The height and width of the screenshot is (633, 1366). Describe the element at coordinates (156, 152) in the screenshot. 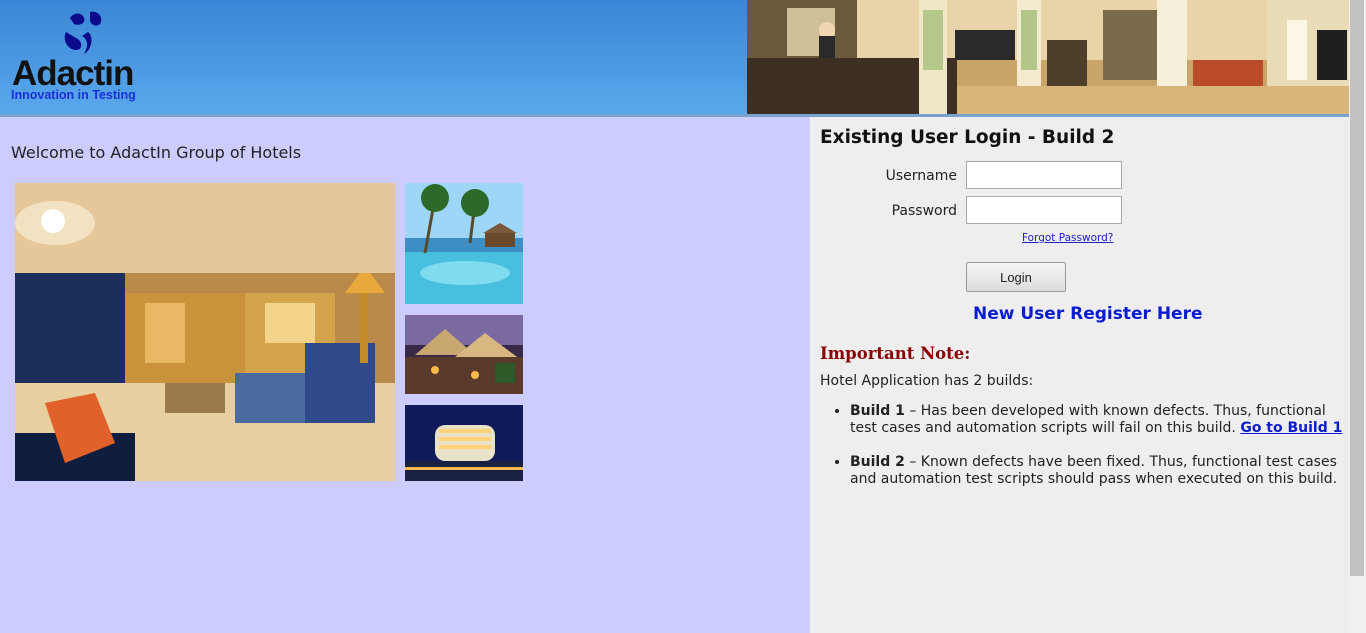

I see `welcome-text: Welcome to AdactIn Group of Hotels` at that location.